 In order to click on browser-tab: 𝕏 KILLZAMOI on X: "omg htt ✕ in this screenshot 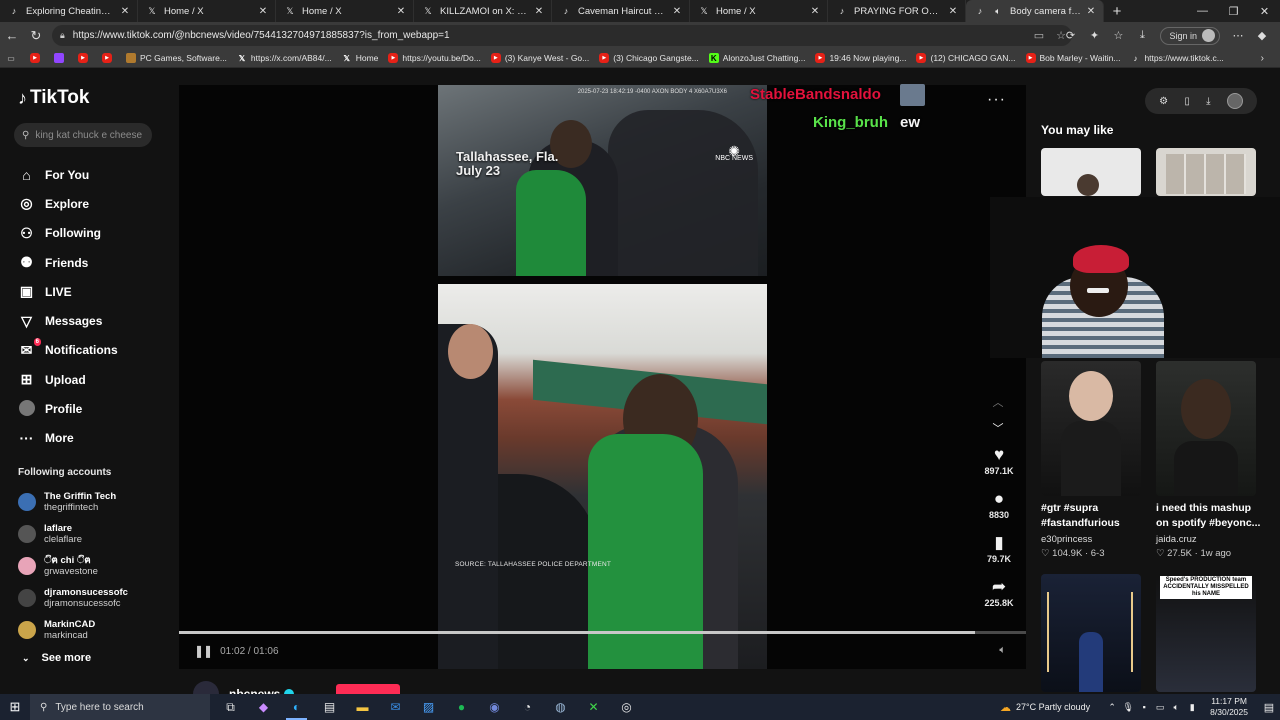, I will do `click(483, 11)`.